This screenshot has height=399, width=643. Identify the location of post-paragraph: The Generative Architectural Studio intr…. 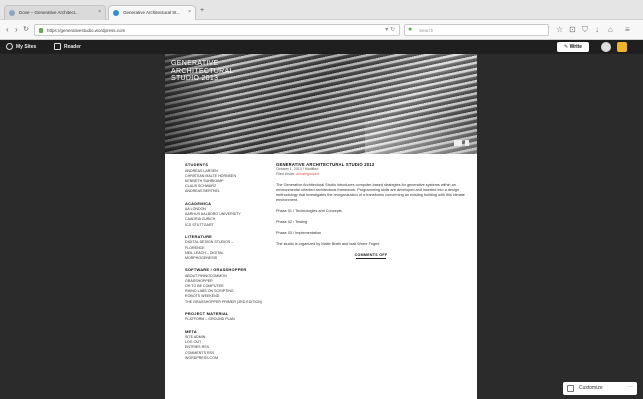
(370, 192).